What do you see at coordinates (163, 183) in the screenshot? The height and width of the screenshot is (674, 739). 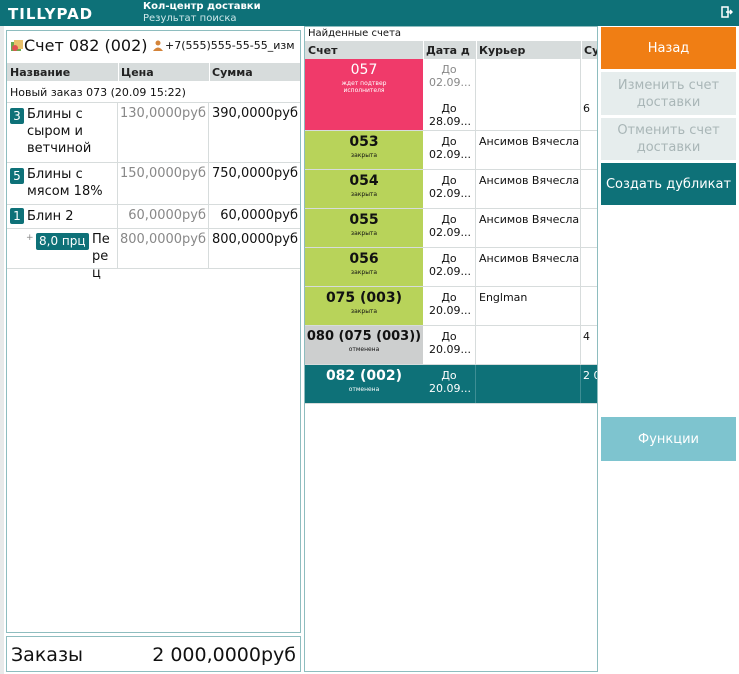 I see `item-price: 150,0000руб` at bounding box center [163, 183].